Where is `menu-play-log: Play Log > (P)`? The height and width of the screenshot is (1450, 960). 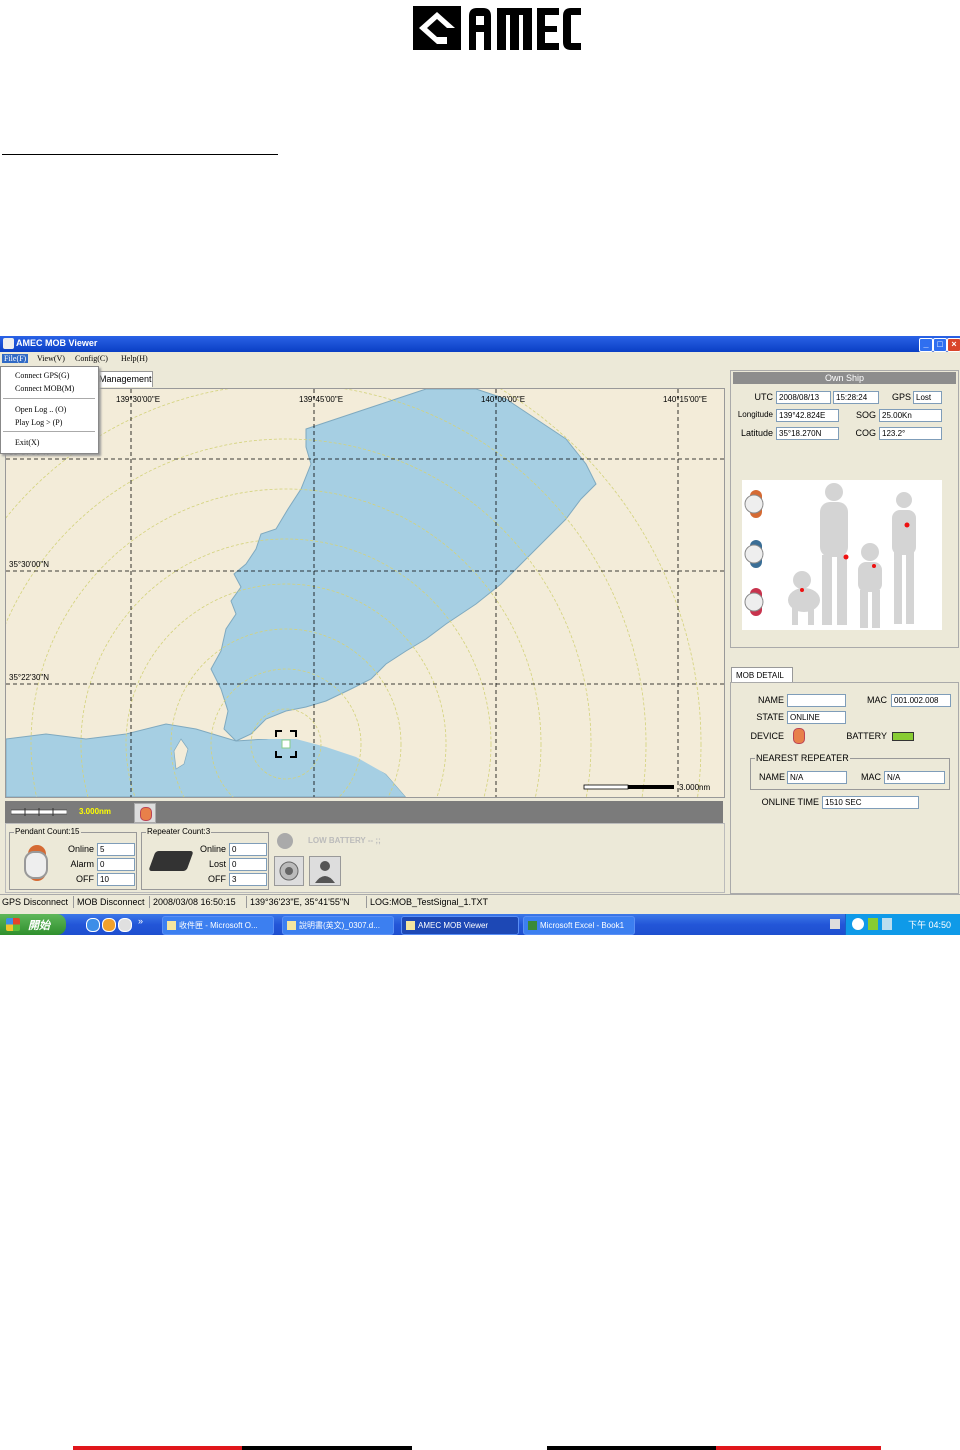 menu-play-log: Play Log > (P) is located at coordinates (38, 422).